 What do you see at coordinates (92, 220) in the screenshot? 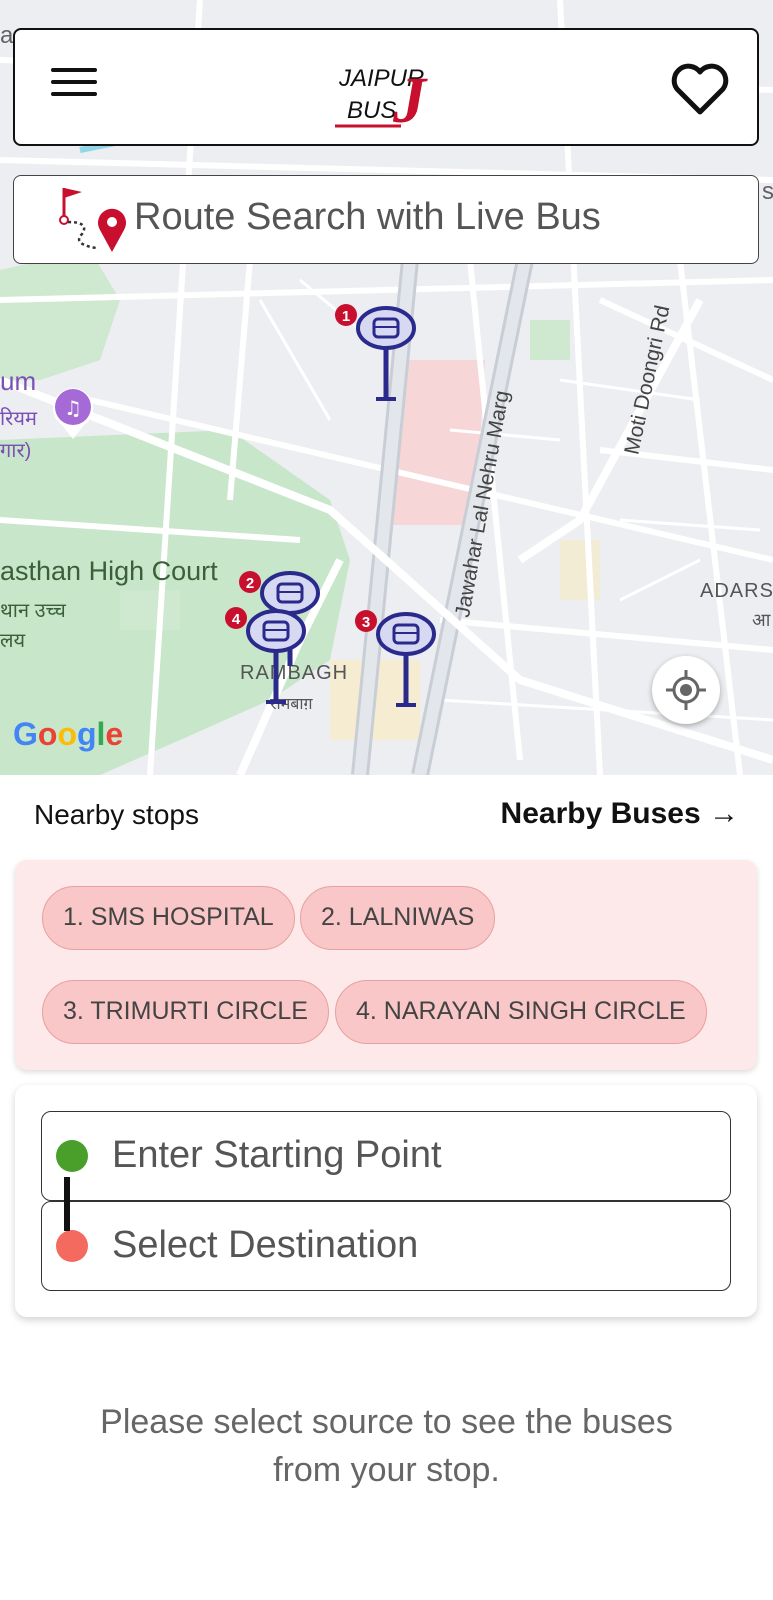
I see `route-pin-icon` at bounding box center [92, 220].